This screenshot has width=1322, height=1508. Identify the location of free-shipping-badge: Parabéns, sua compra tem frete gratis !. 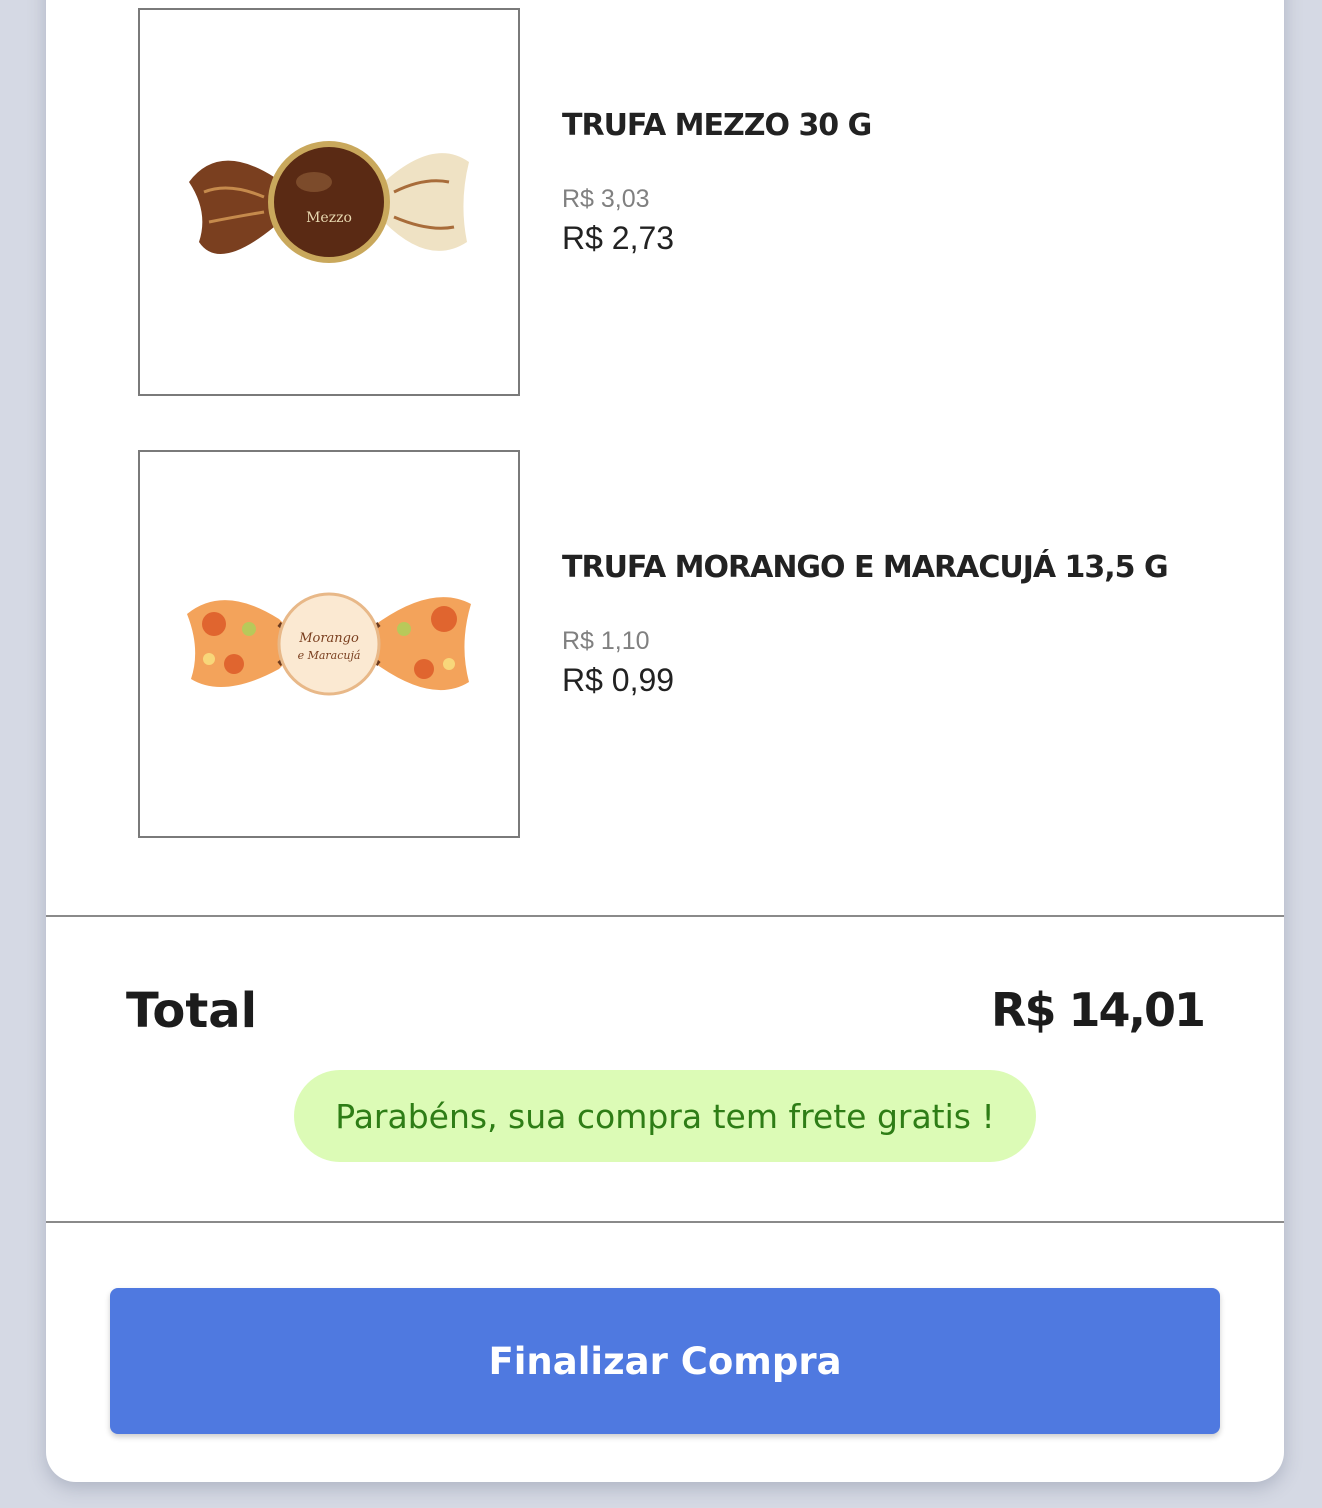
(665, 1116).